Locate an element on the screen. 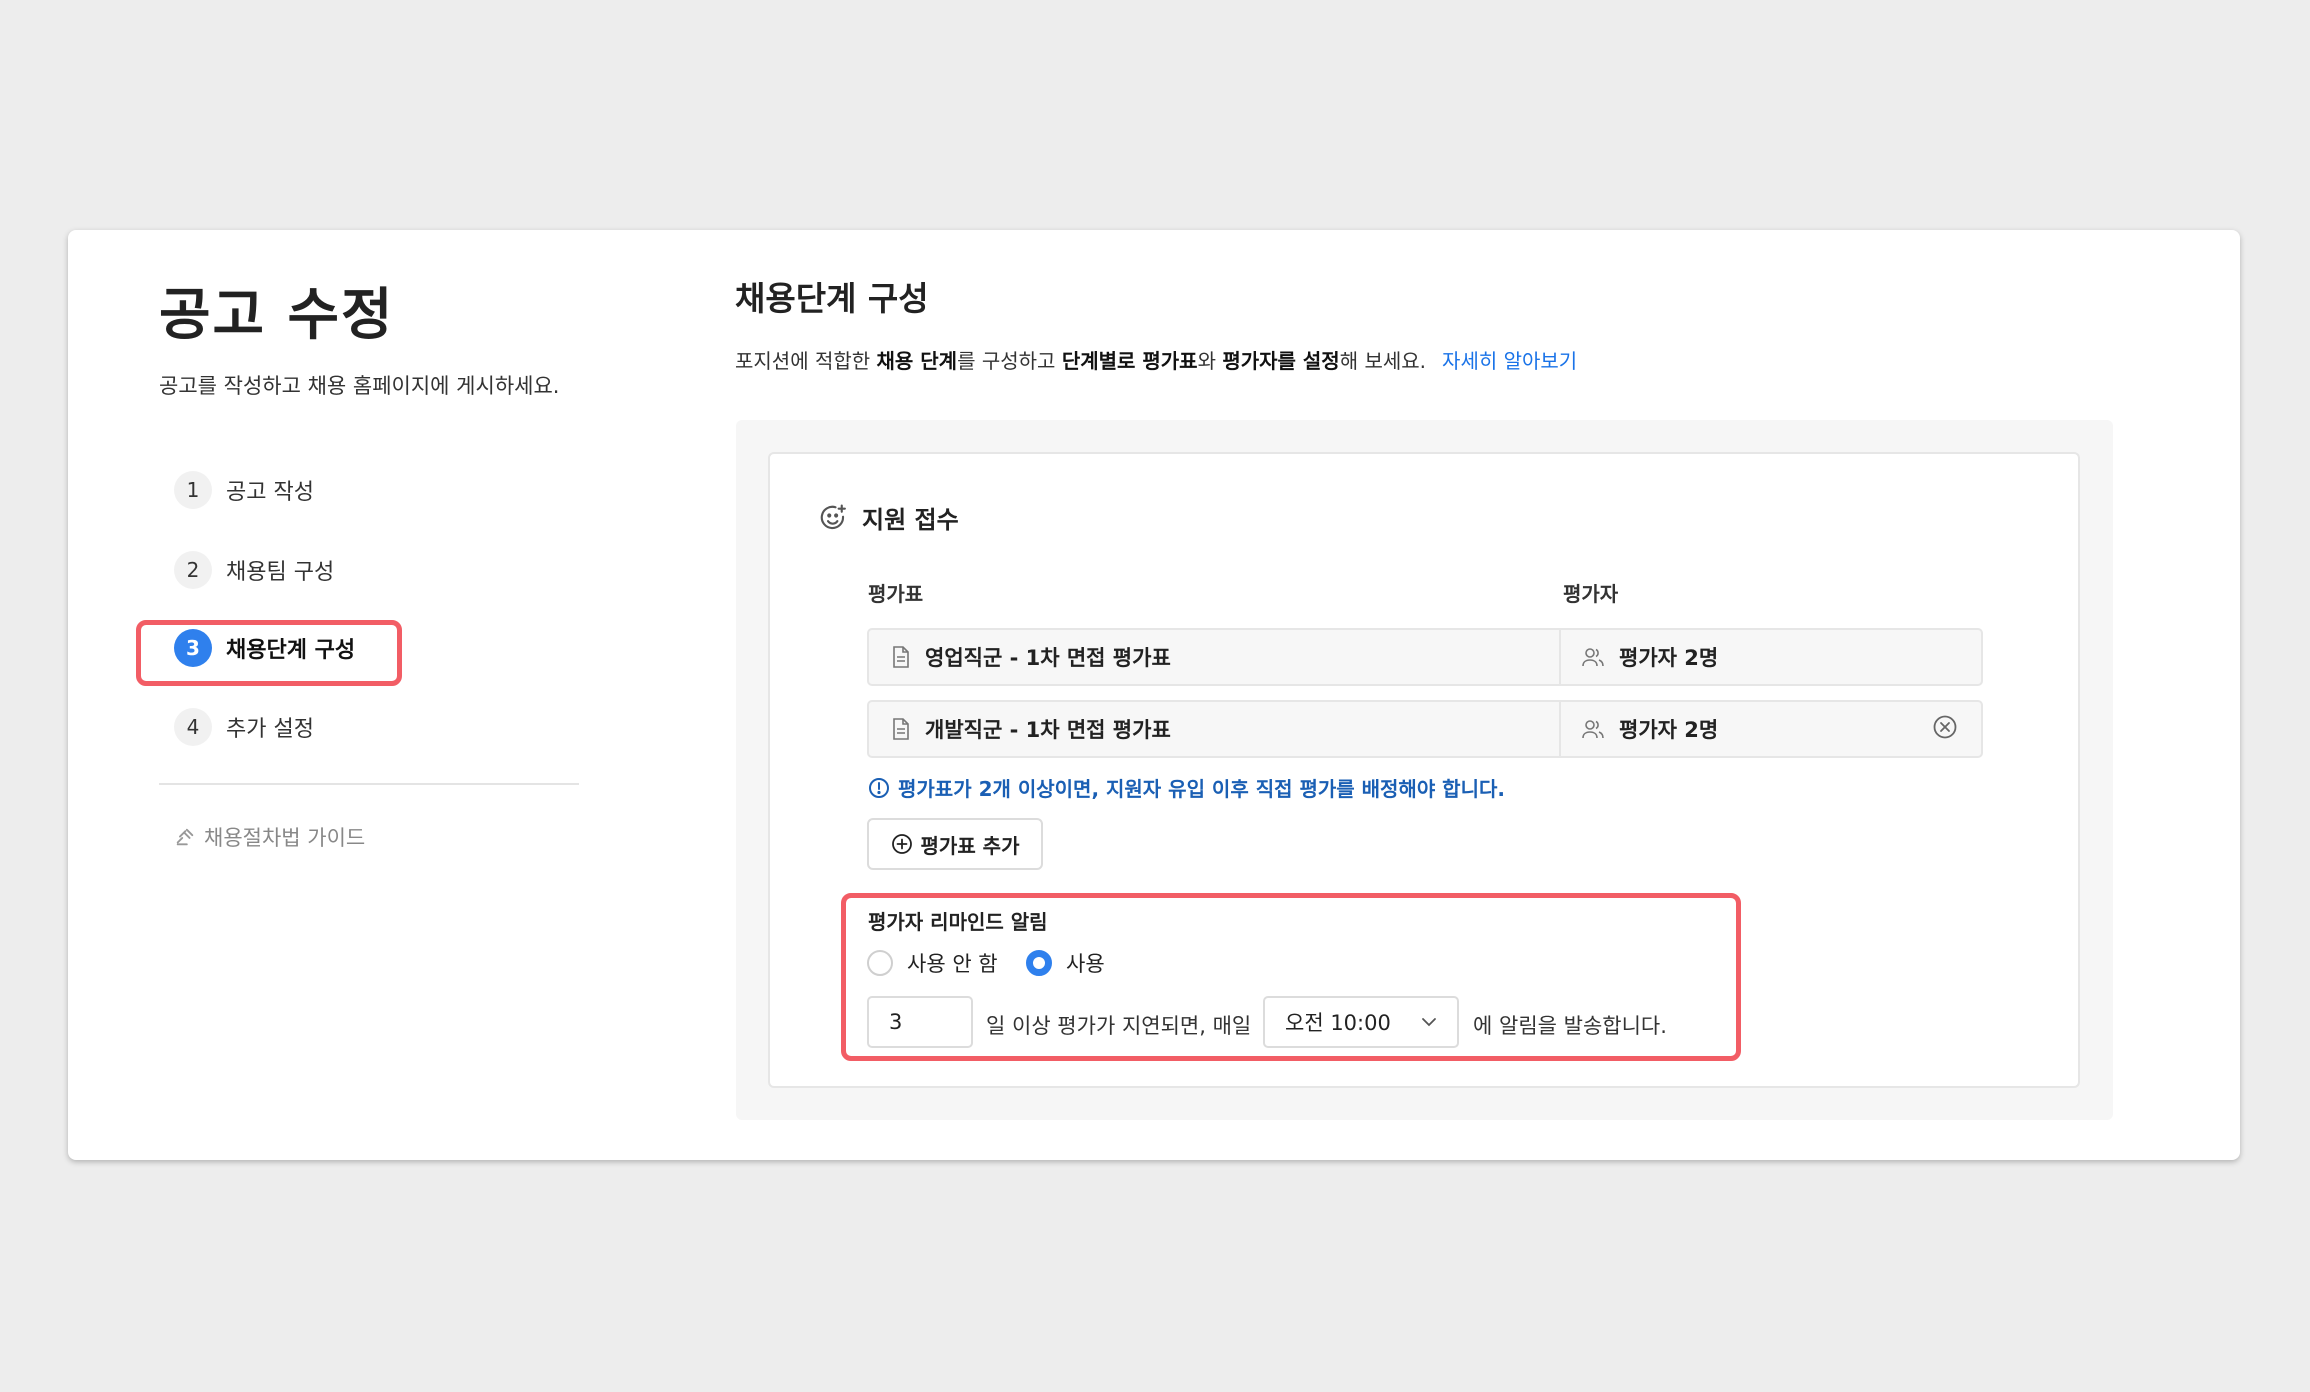 Image resolution: width=2310 pixels, height=1392 pixels. step-item-extra-settings: 4 추가 설정 is located at coordinates (244, 727).